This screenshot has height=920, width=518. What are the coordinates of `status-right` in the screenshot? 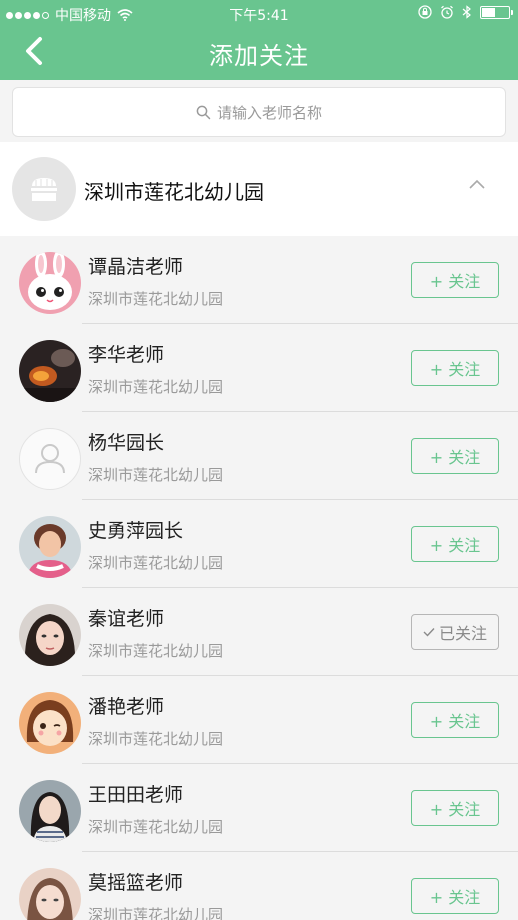 It's located at (465, 12).